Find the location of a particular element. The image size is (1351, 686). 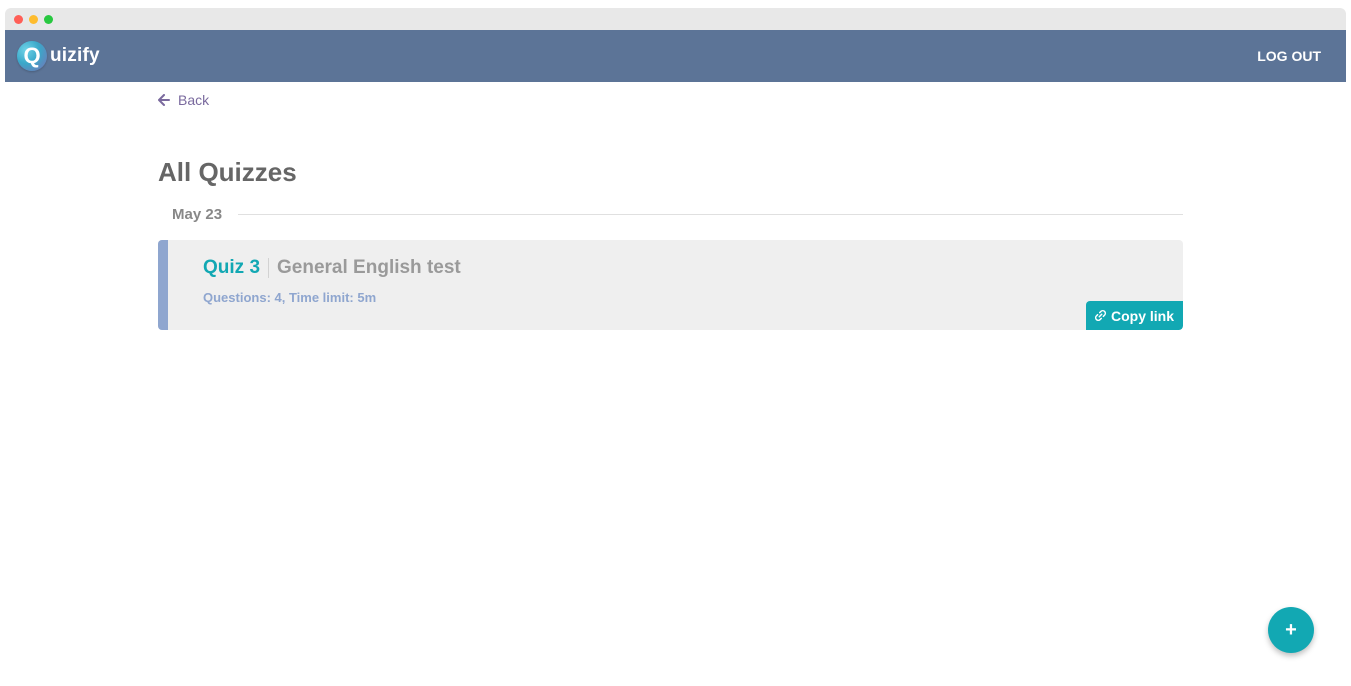

logout-button: LOG OUT is located at coordinates (1289, 56).